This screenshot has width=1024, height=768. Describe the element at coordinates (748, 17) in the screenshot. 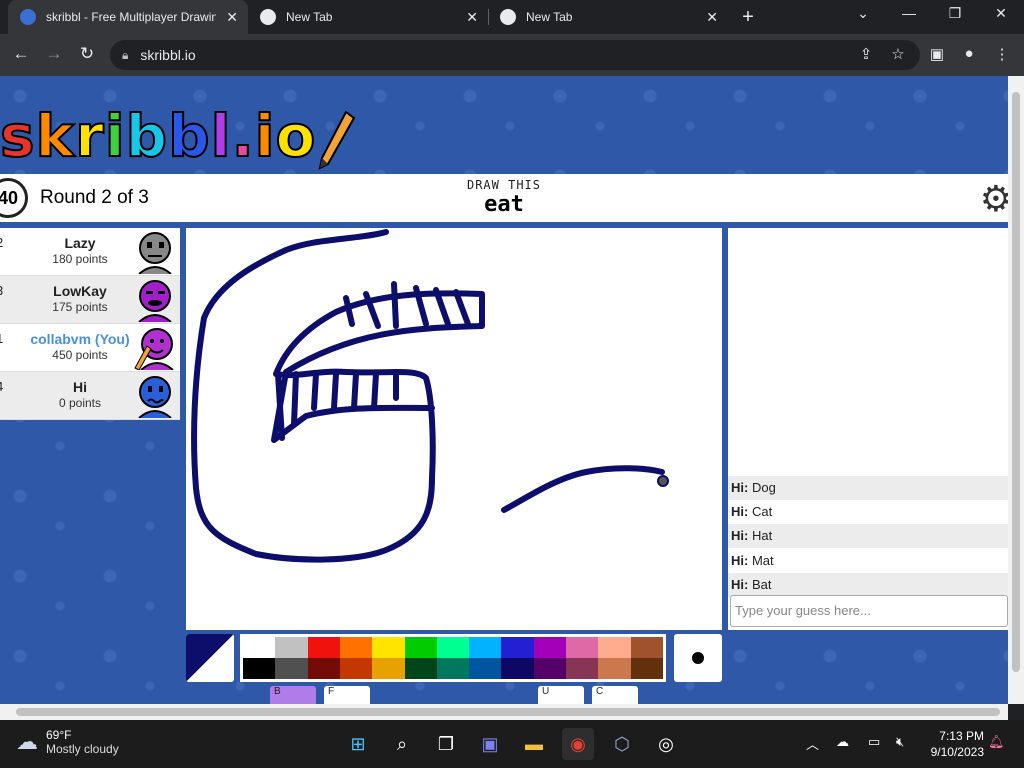

I see `new-tab-button: +` at that location.